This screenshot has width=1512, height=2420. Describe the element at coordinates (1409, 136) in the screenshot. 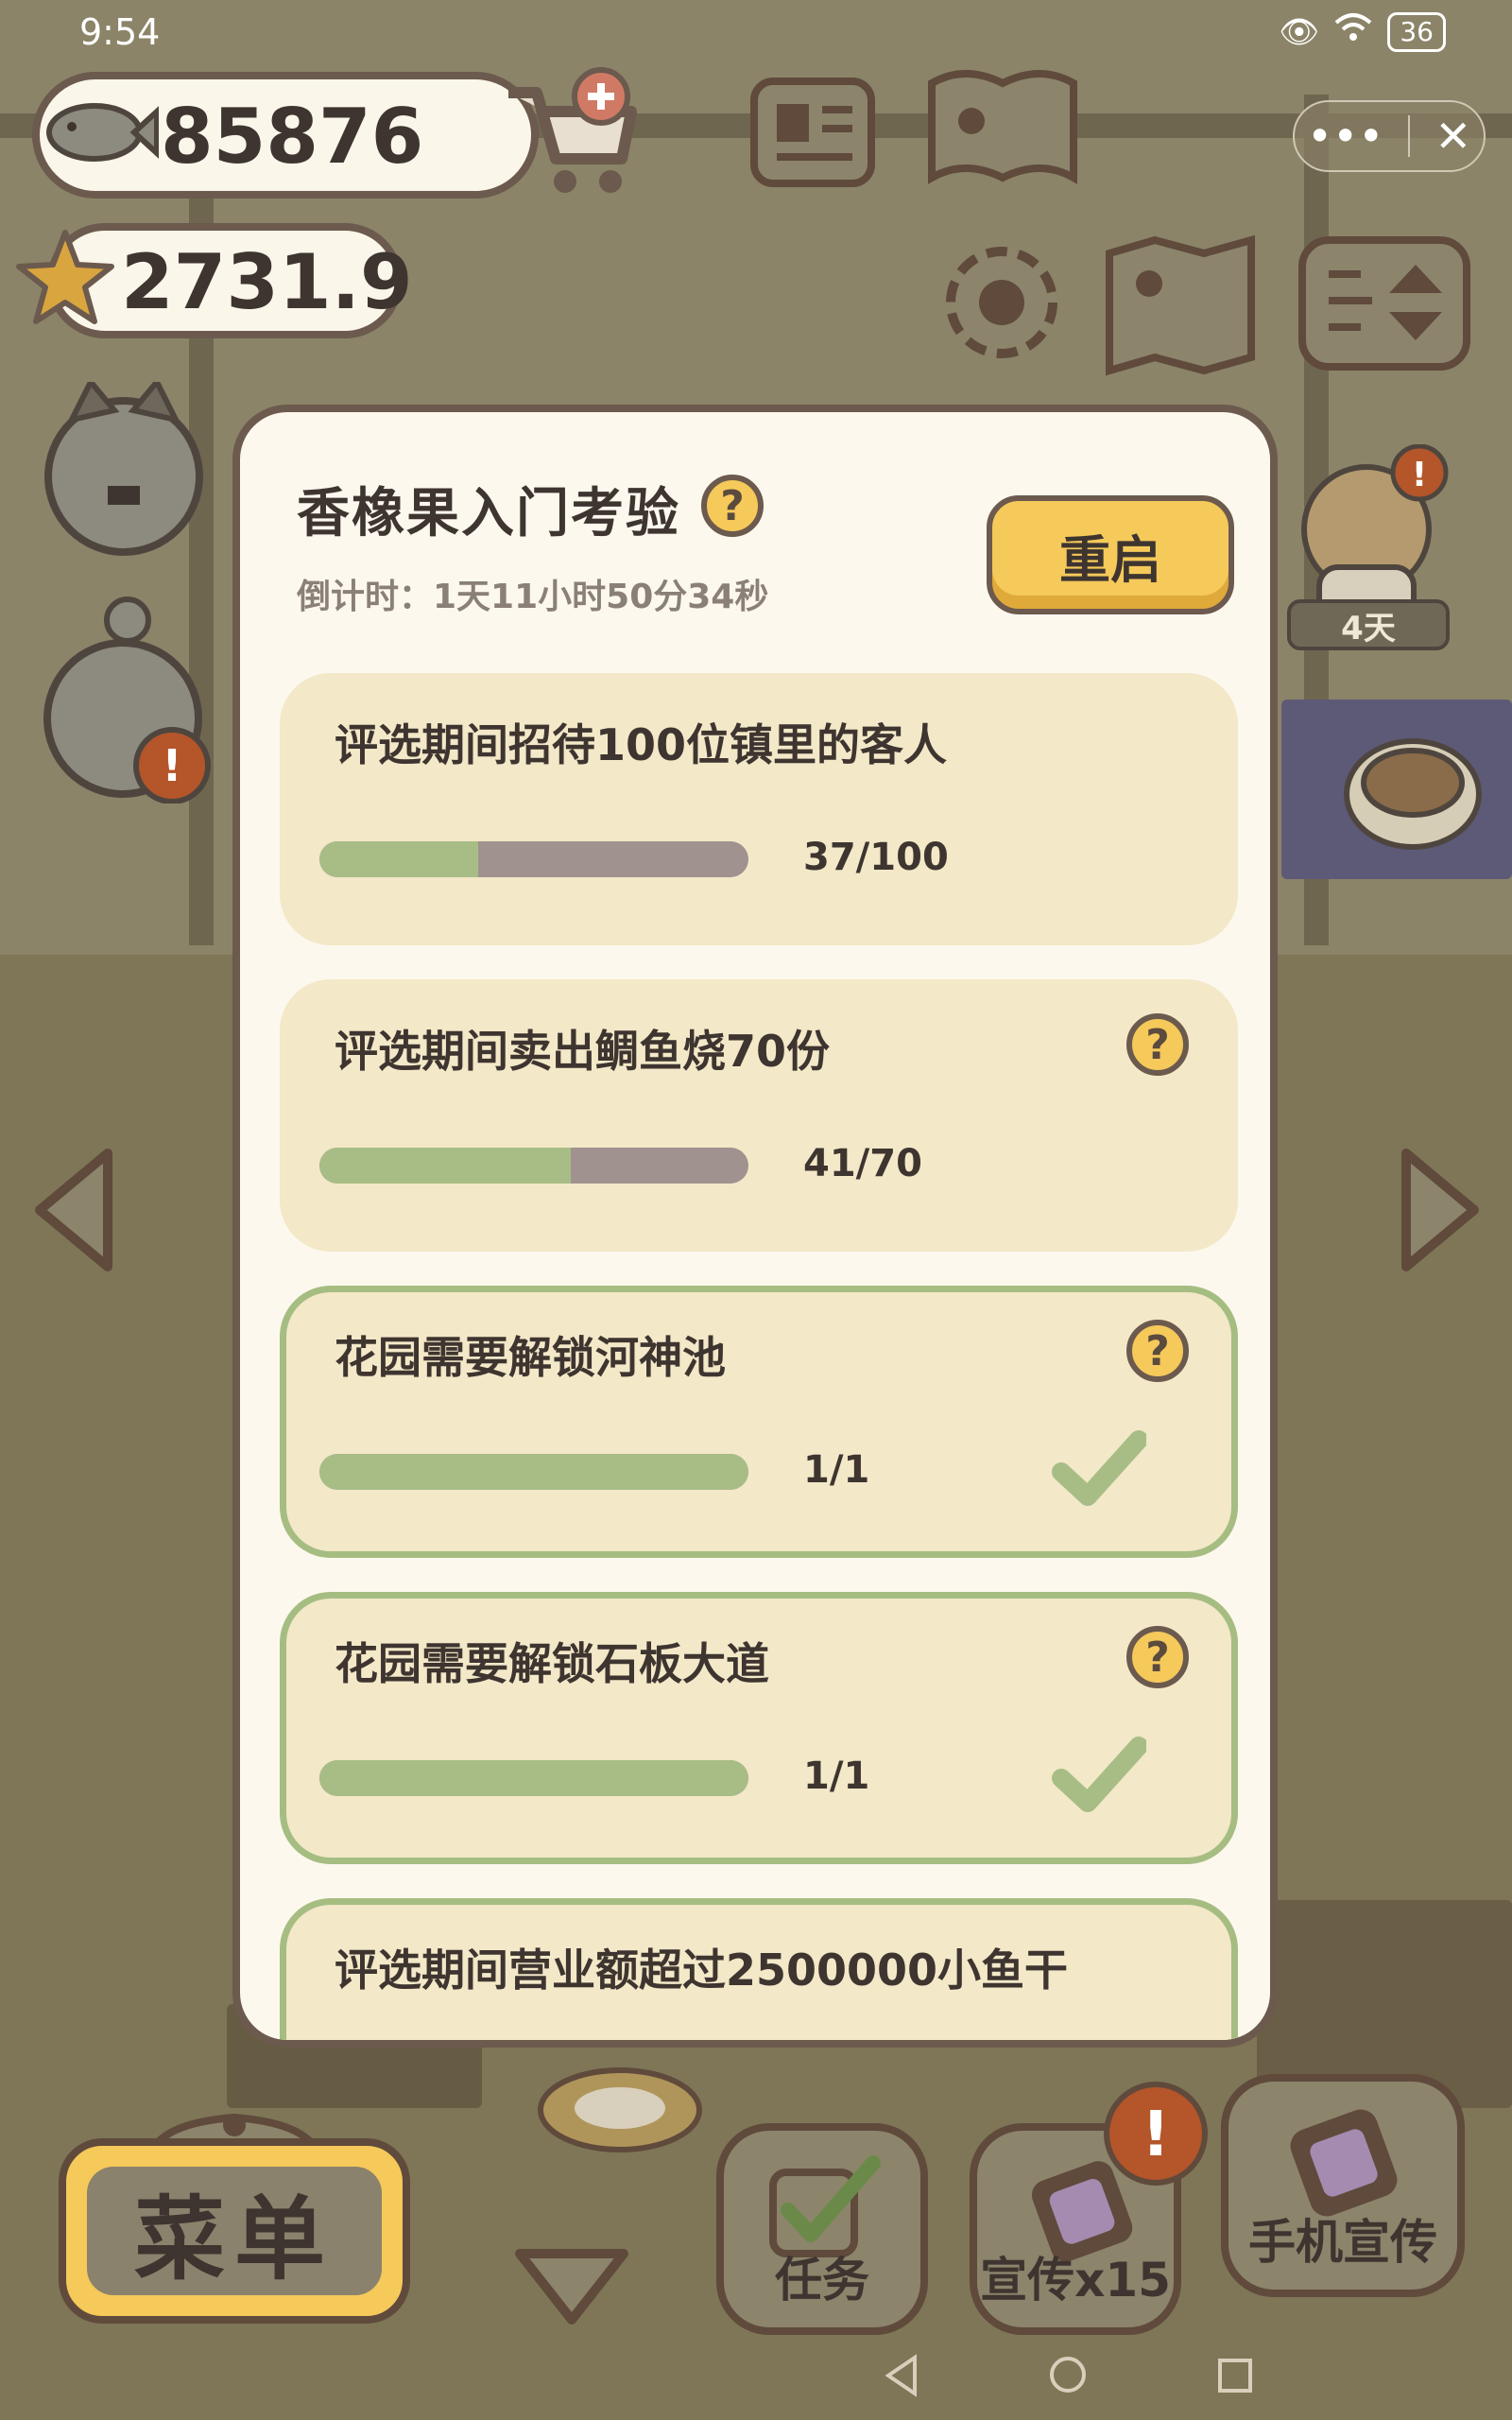

I see `menu-divider` at that location.